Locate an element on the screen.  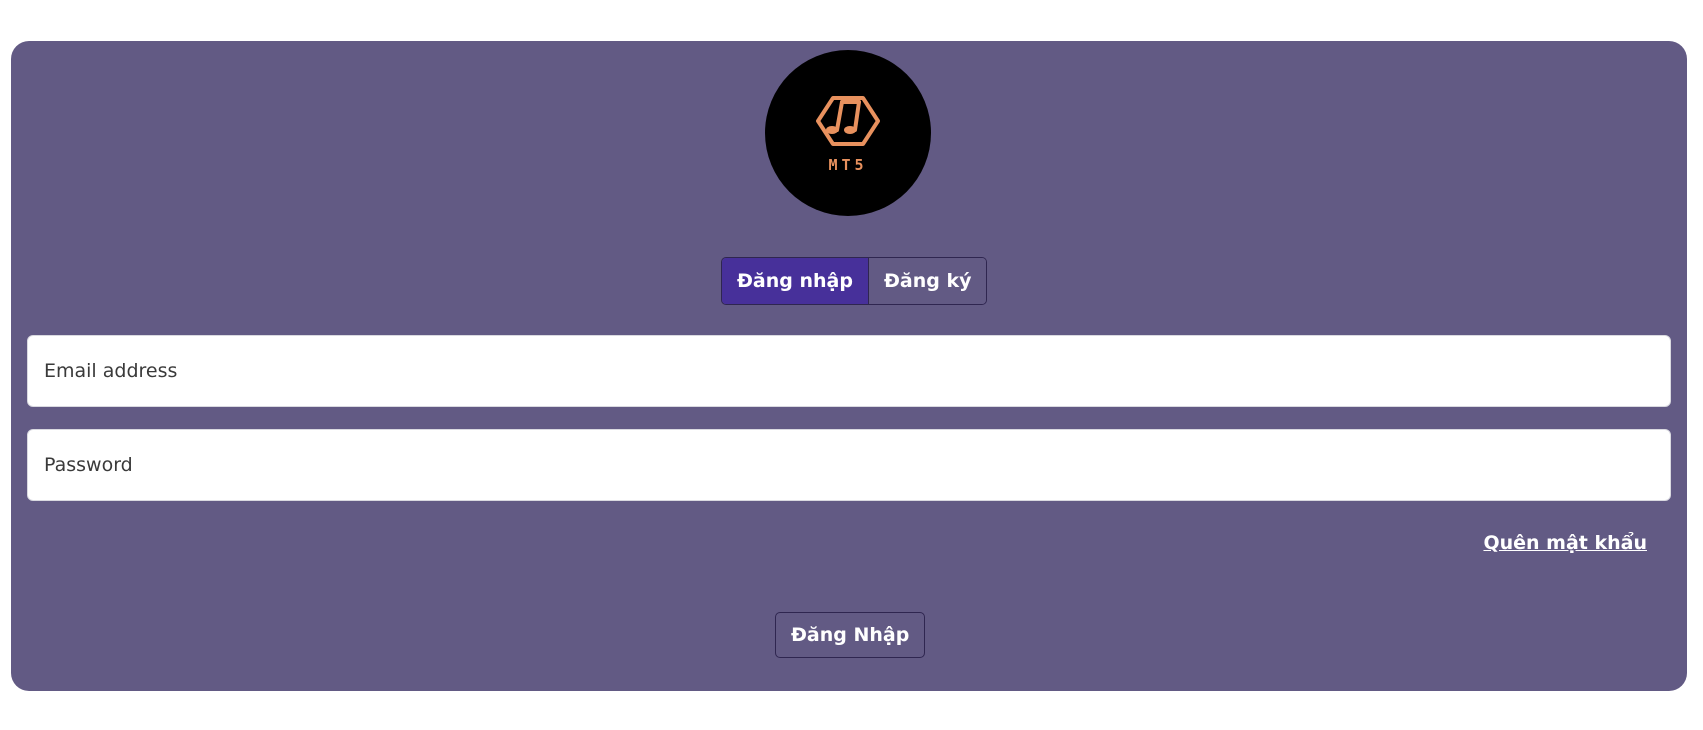
tab-login: Đăng nhập is located at coordinates (795, 281).